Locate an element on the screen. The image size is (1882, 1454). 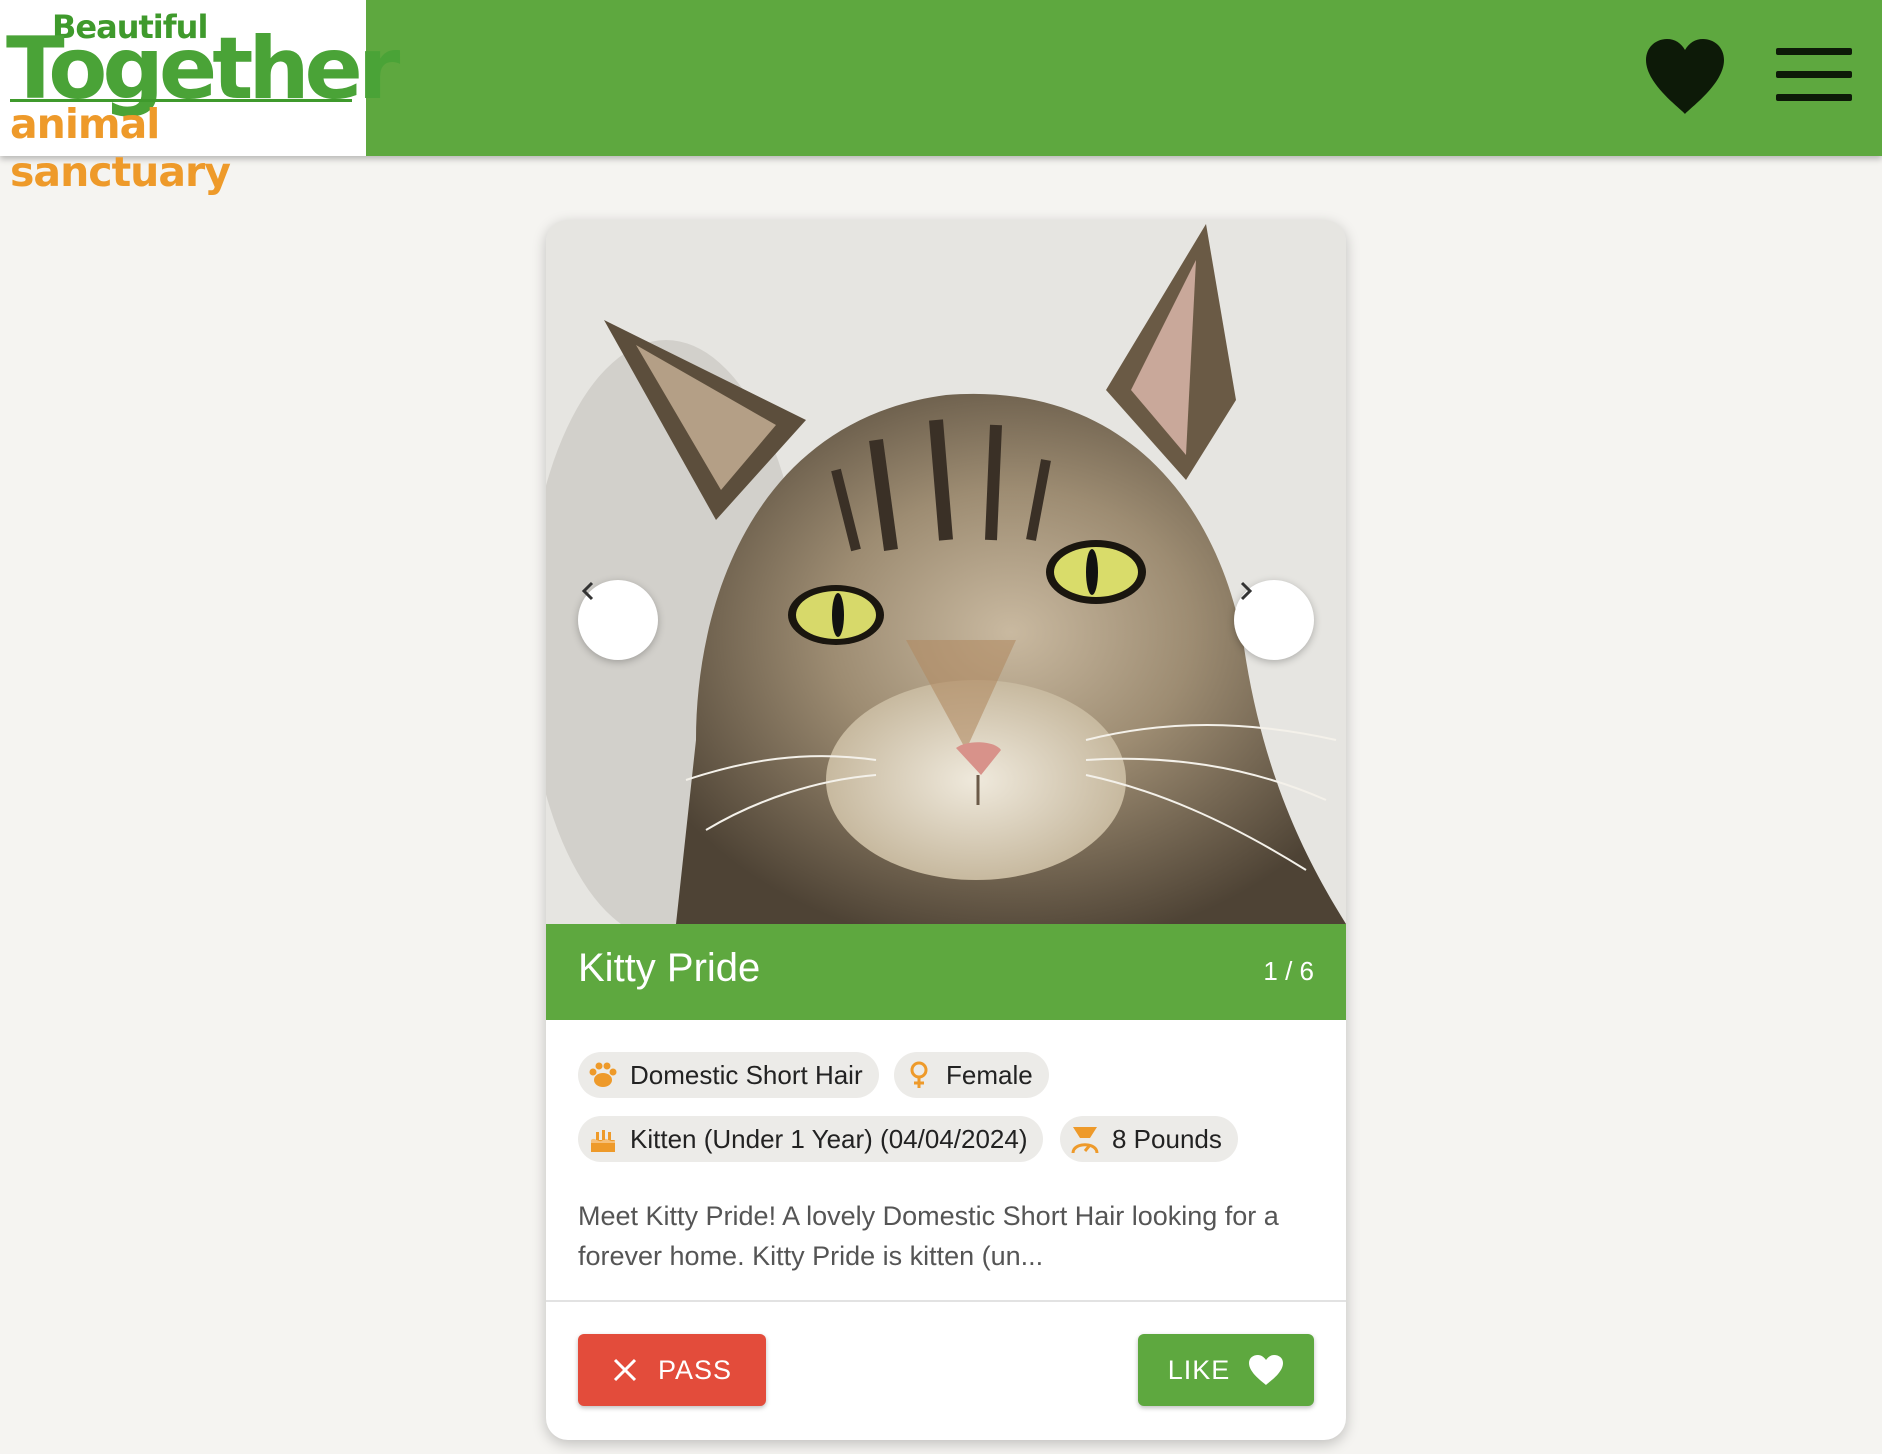
chevron-right-icon is located at coordinates (1246, 591).